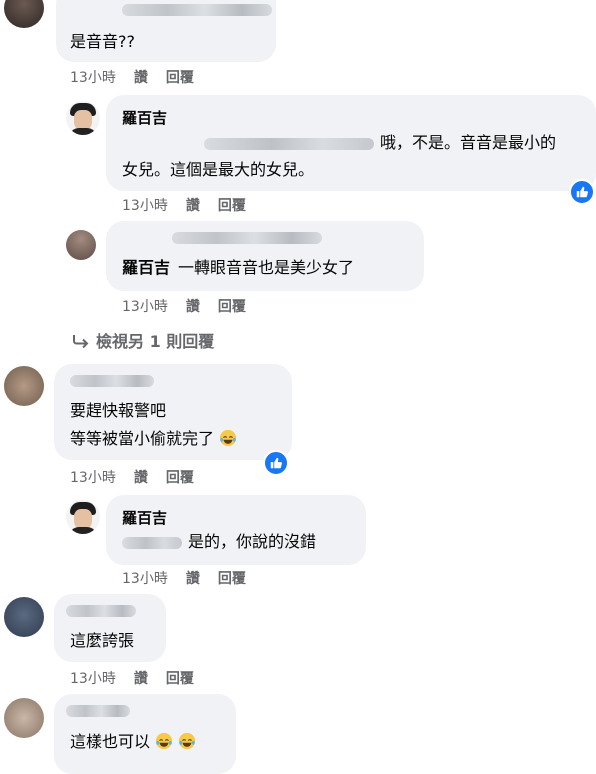 The image size is (596, 774). Describe the element at coordinates (266, 267) in the screenshot. I see `comment-line: 一轉眼音音也是美少女了` at that location.